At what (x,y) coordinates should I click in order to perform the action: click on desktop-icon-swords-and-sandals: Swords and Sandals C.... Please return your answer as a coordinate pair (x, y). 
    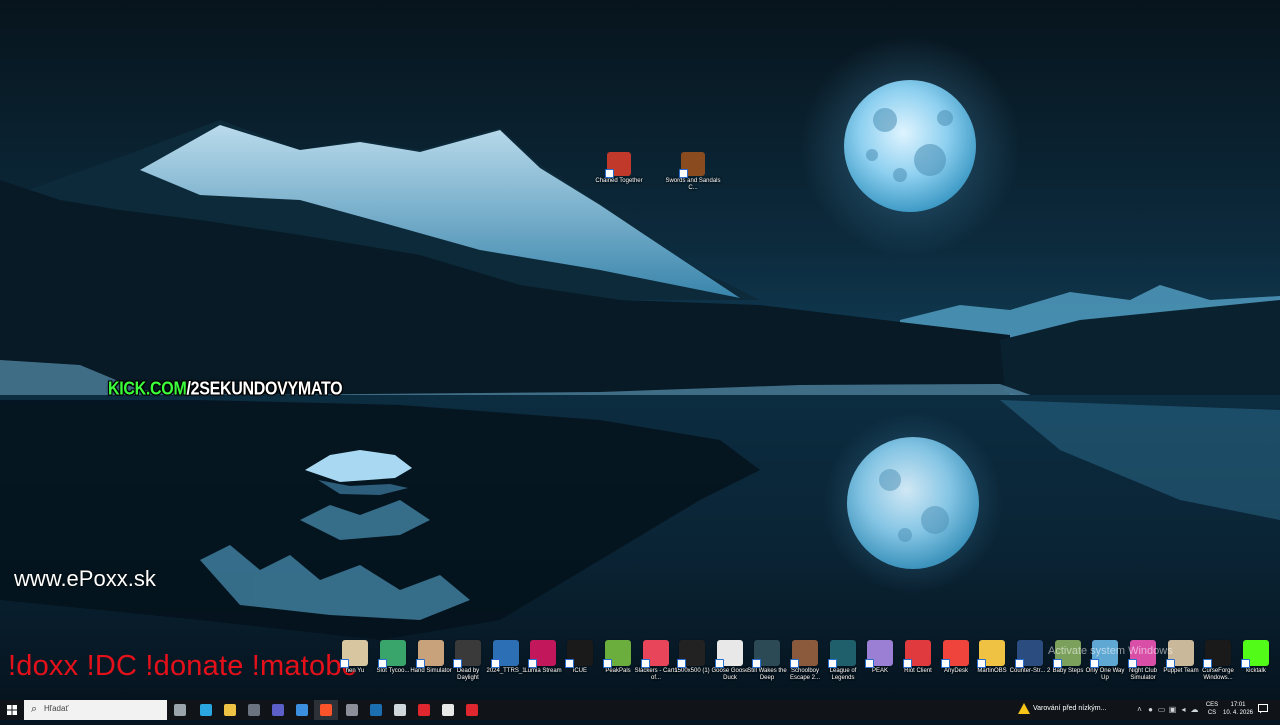
    Looking at the image, I should click on (693, 172).